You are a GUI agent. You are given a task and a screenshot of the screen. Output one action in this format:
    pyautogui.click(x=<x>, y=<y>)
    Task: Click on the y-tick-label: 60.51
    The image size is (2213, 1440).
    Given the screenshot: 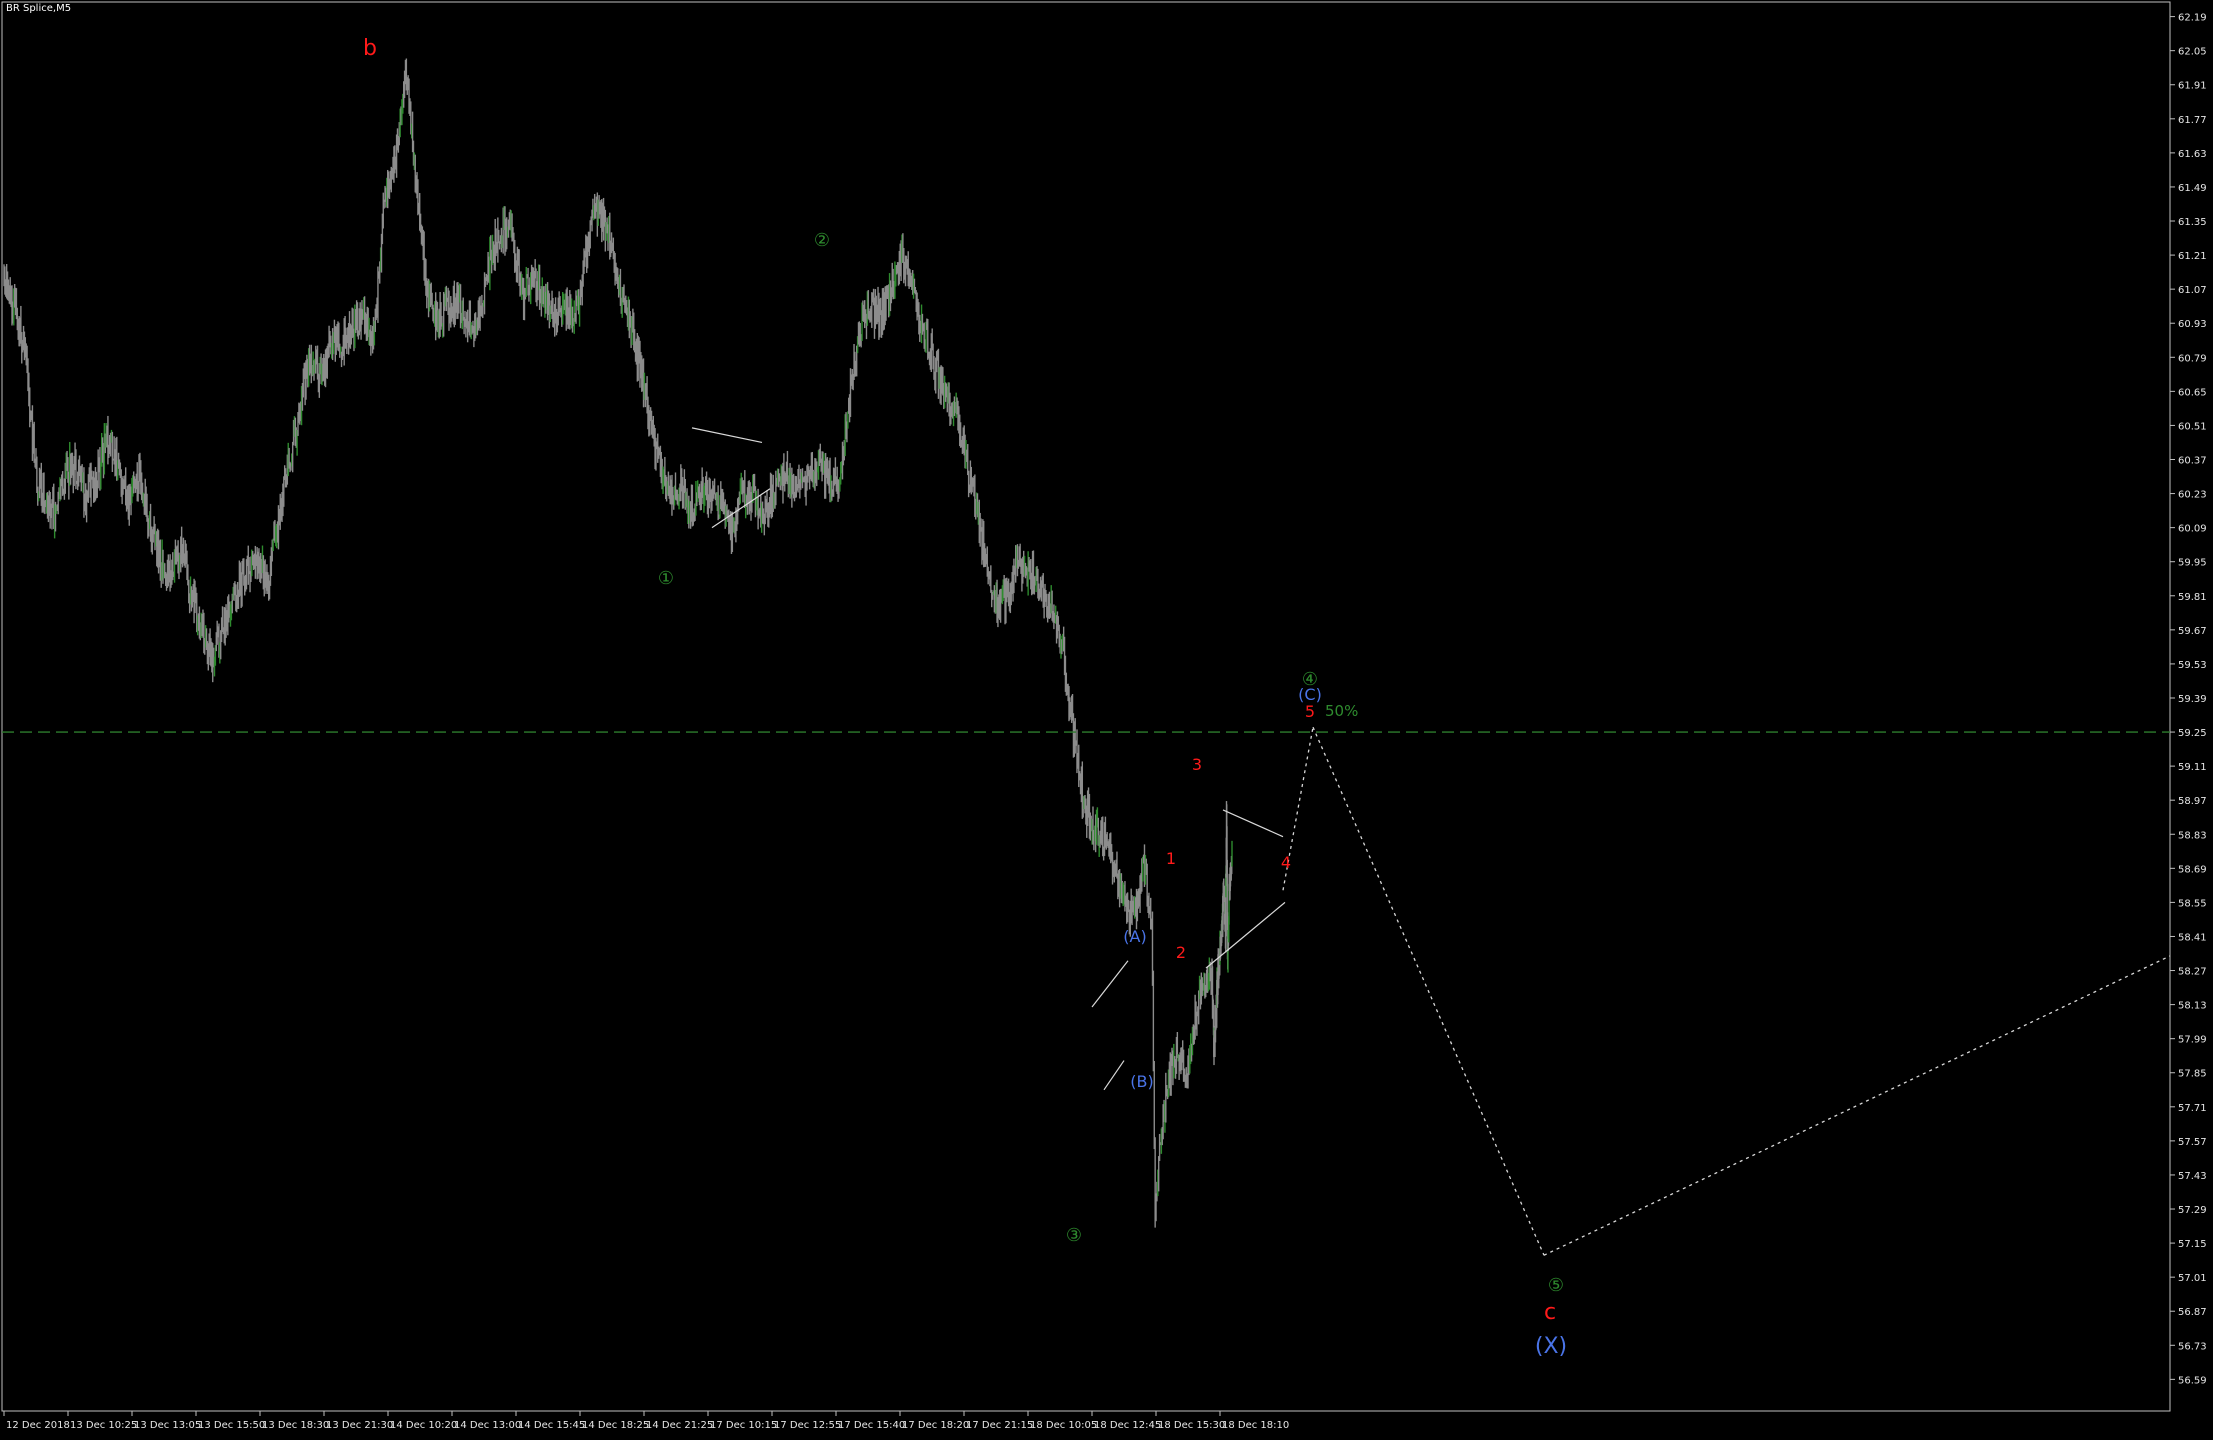 What is the action you would take?
    pyautogui.click(x=2192, y=426)
    